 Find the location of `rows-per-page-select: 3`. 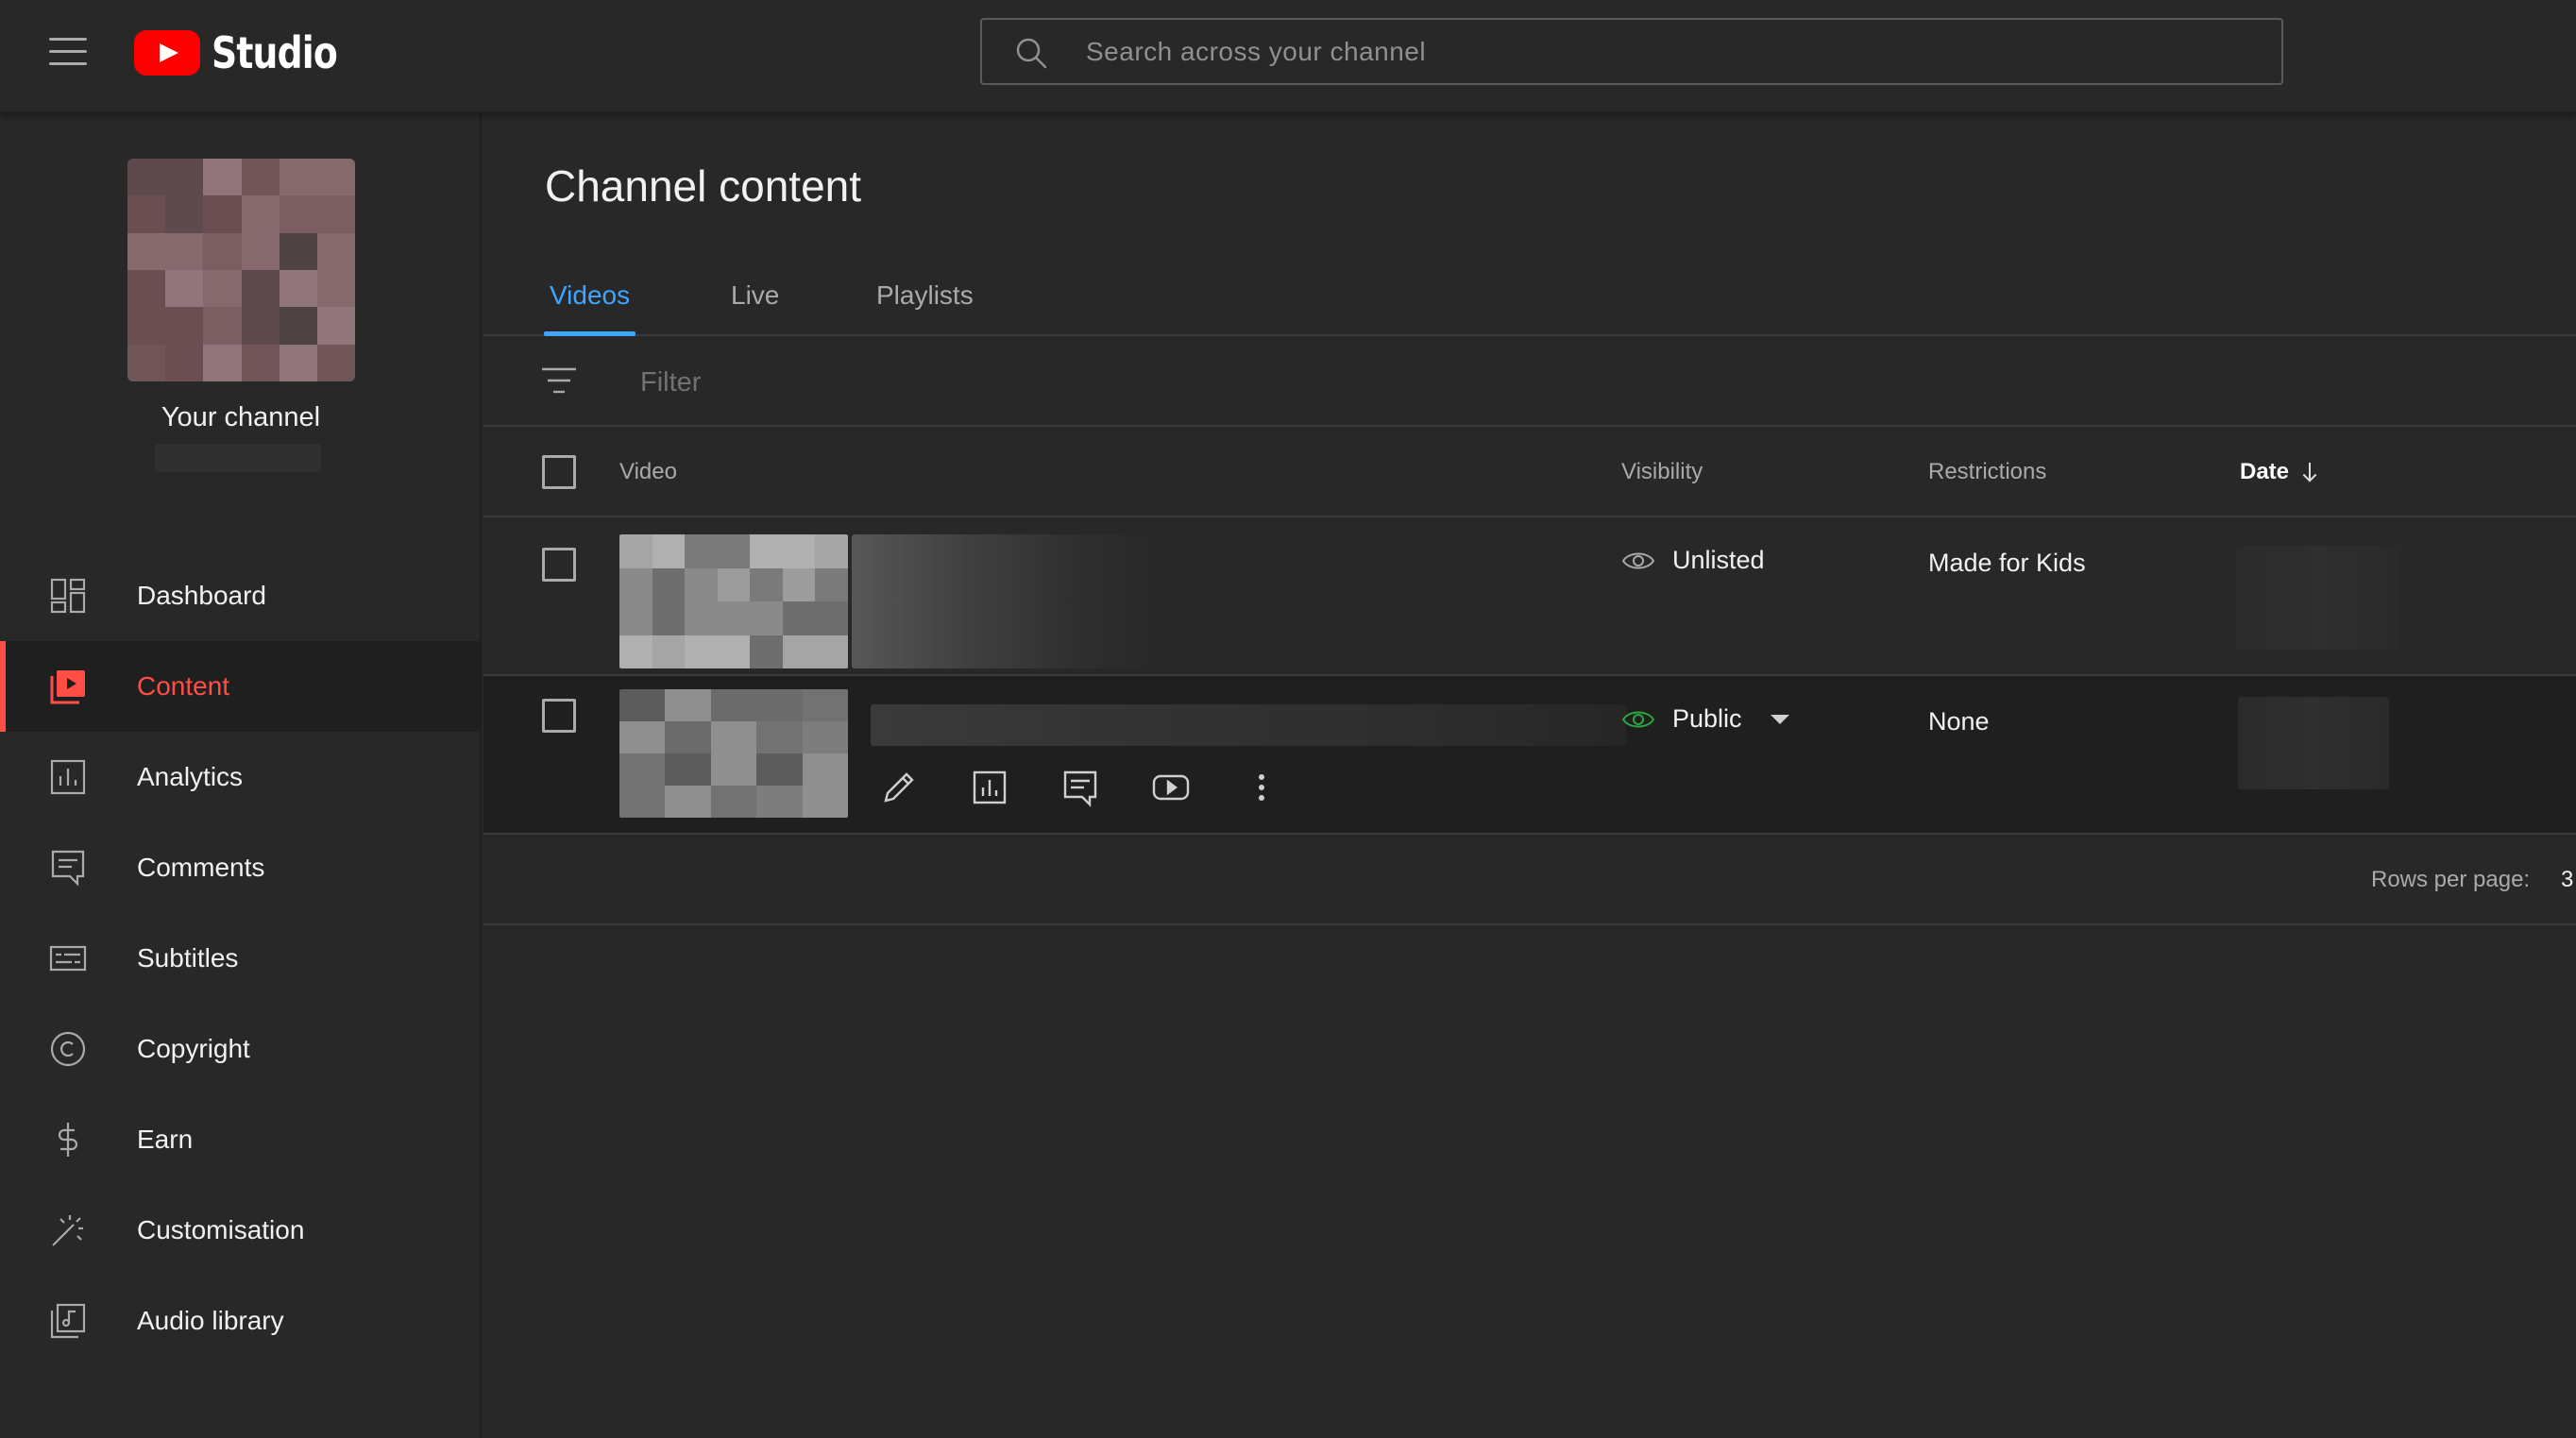

rows-per-page-select: 3 is located at coordinates (2567, 880).